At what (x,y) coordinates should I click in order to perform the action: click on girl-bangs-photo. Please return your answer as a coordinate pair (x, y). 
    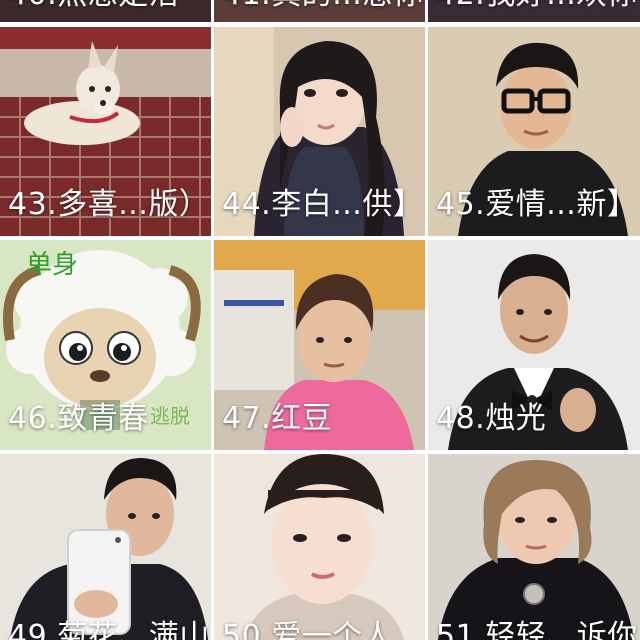
    Looking at the image, I should click on (319, 547).